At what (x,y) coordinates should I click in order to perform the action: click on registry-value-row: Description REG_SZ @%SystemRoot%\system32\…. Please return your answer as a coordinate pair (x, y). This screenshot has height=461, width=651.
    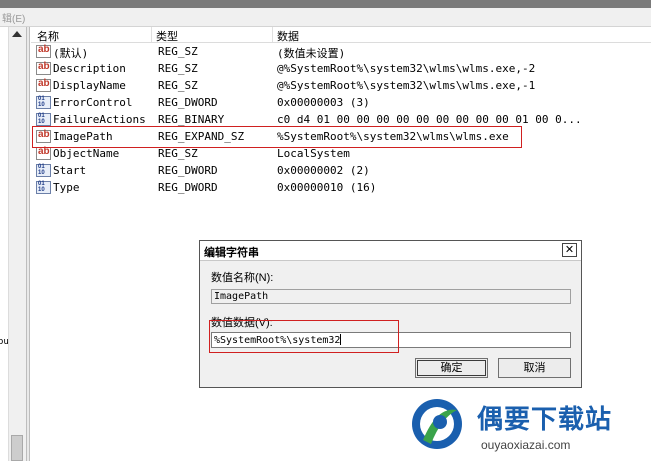
    Looking at the image, I should click on (341, 68).